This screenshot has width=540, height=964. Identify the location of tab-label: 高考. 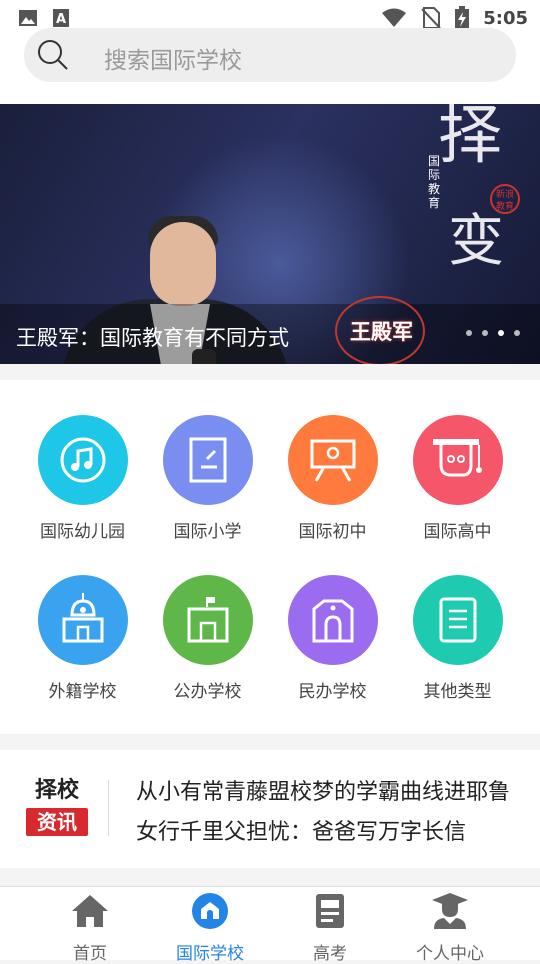
(330, 954).